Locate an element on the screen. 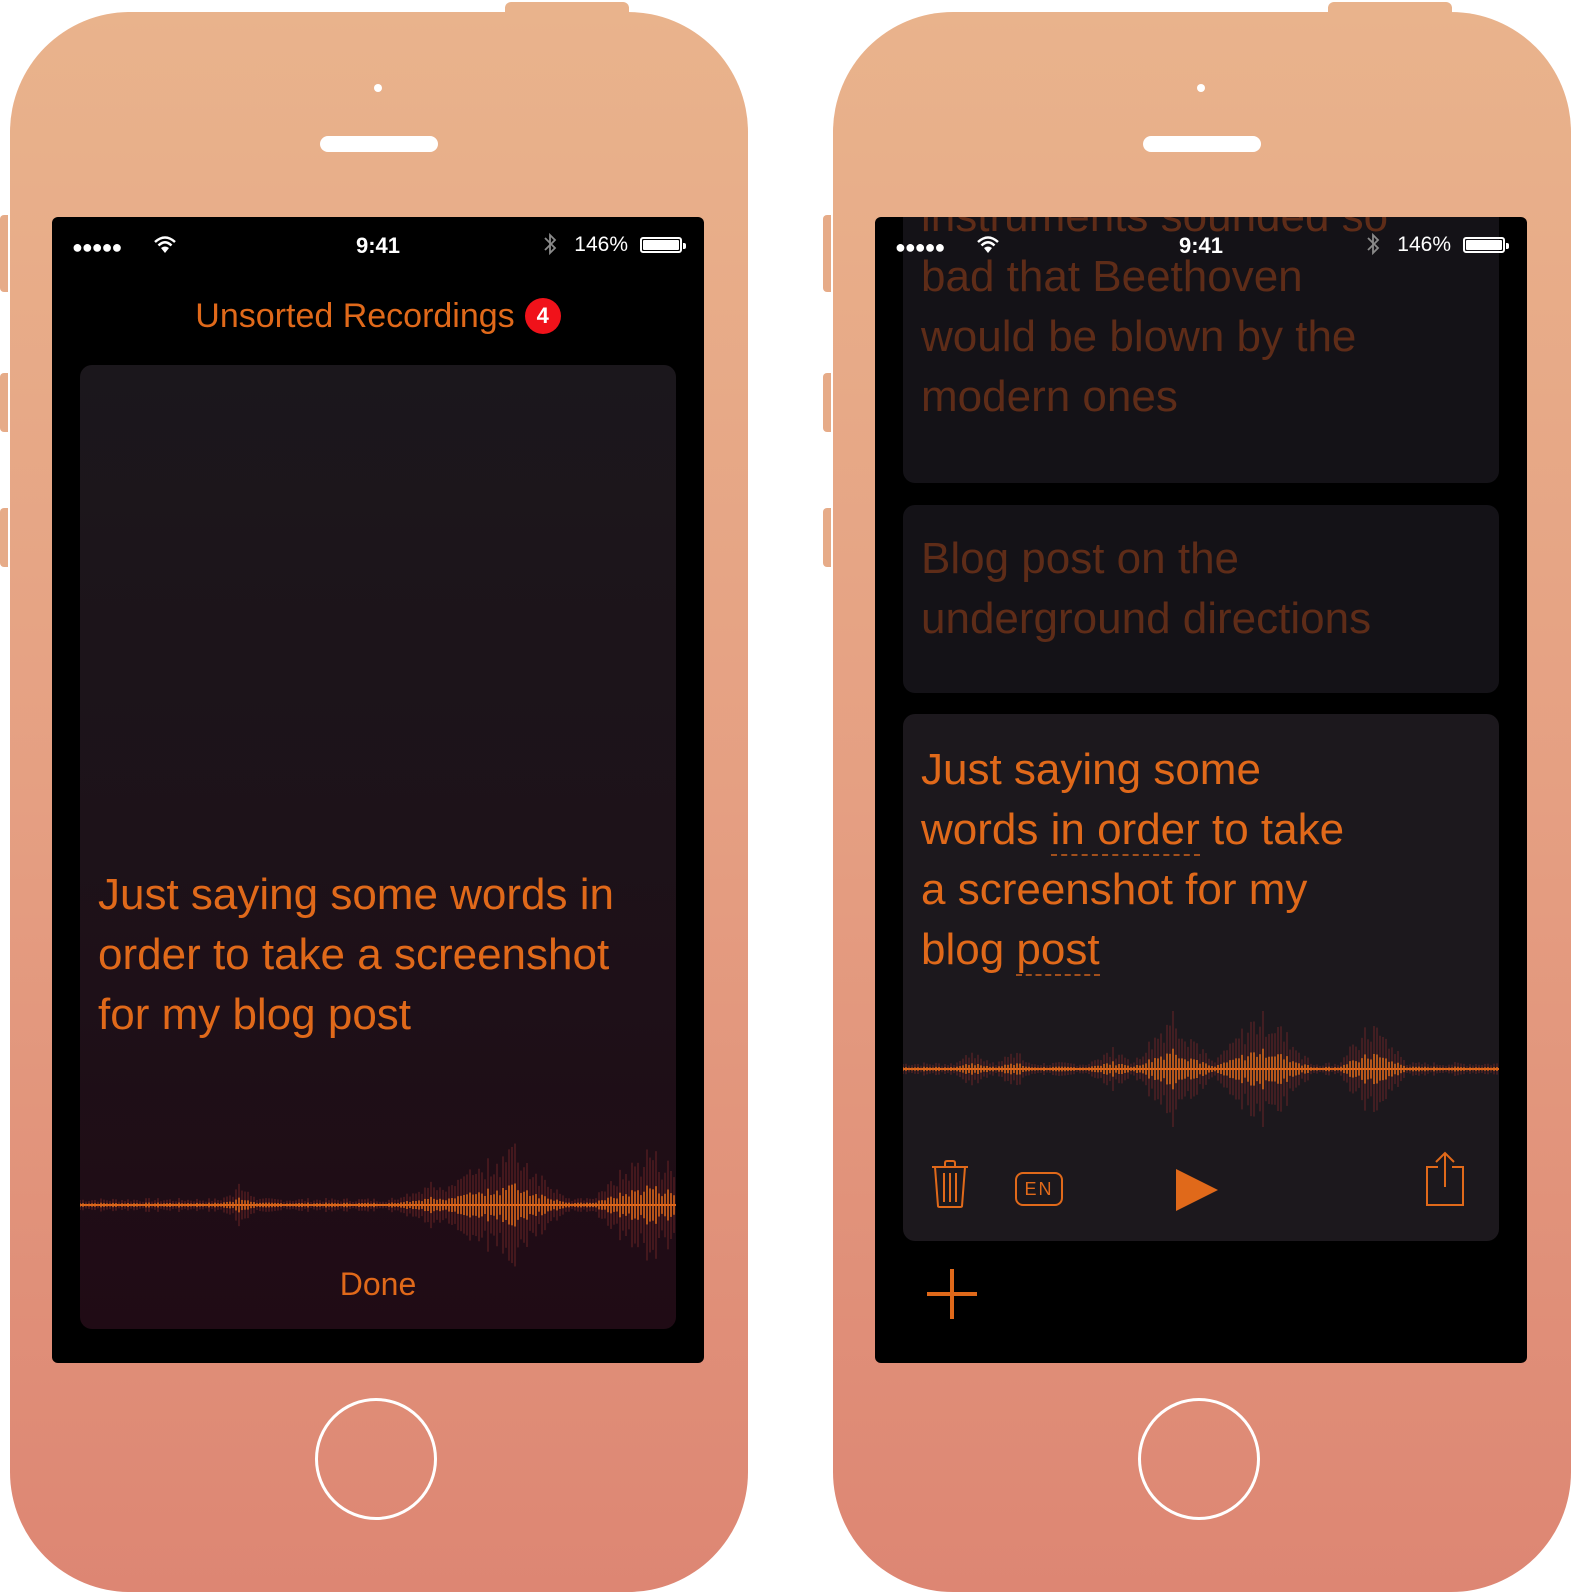  waveform-left is located at coordinates (378, 1205).